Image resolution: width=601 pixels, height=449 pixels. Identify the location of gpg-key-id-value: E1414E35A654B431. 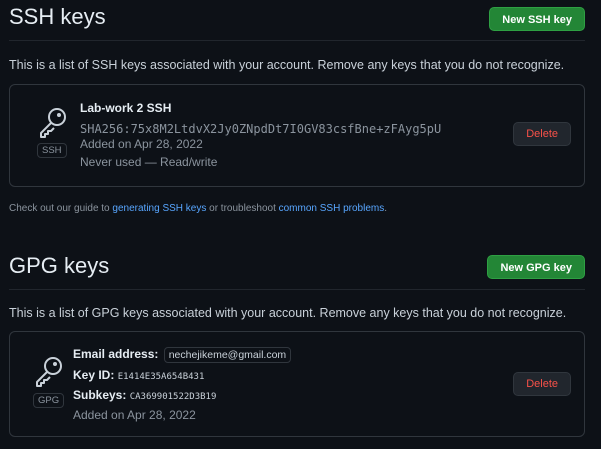
(161, 377).